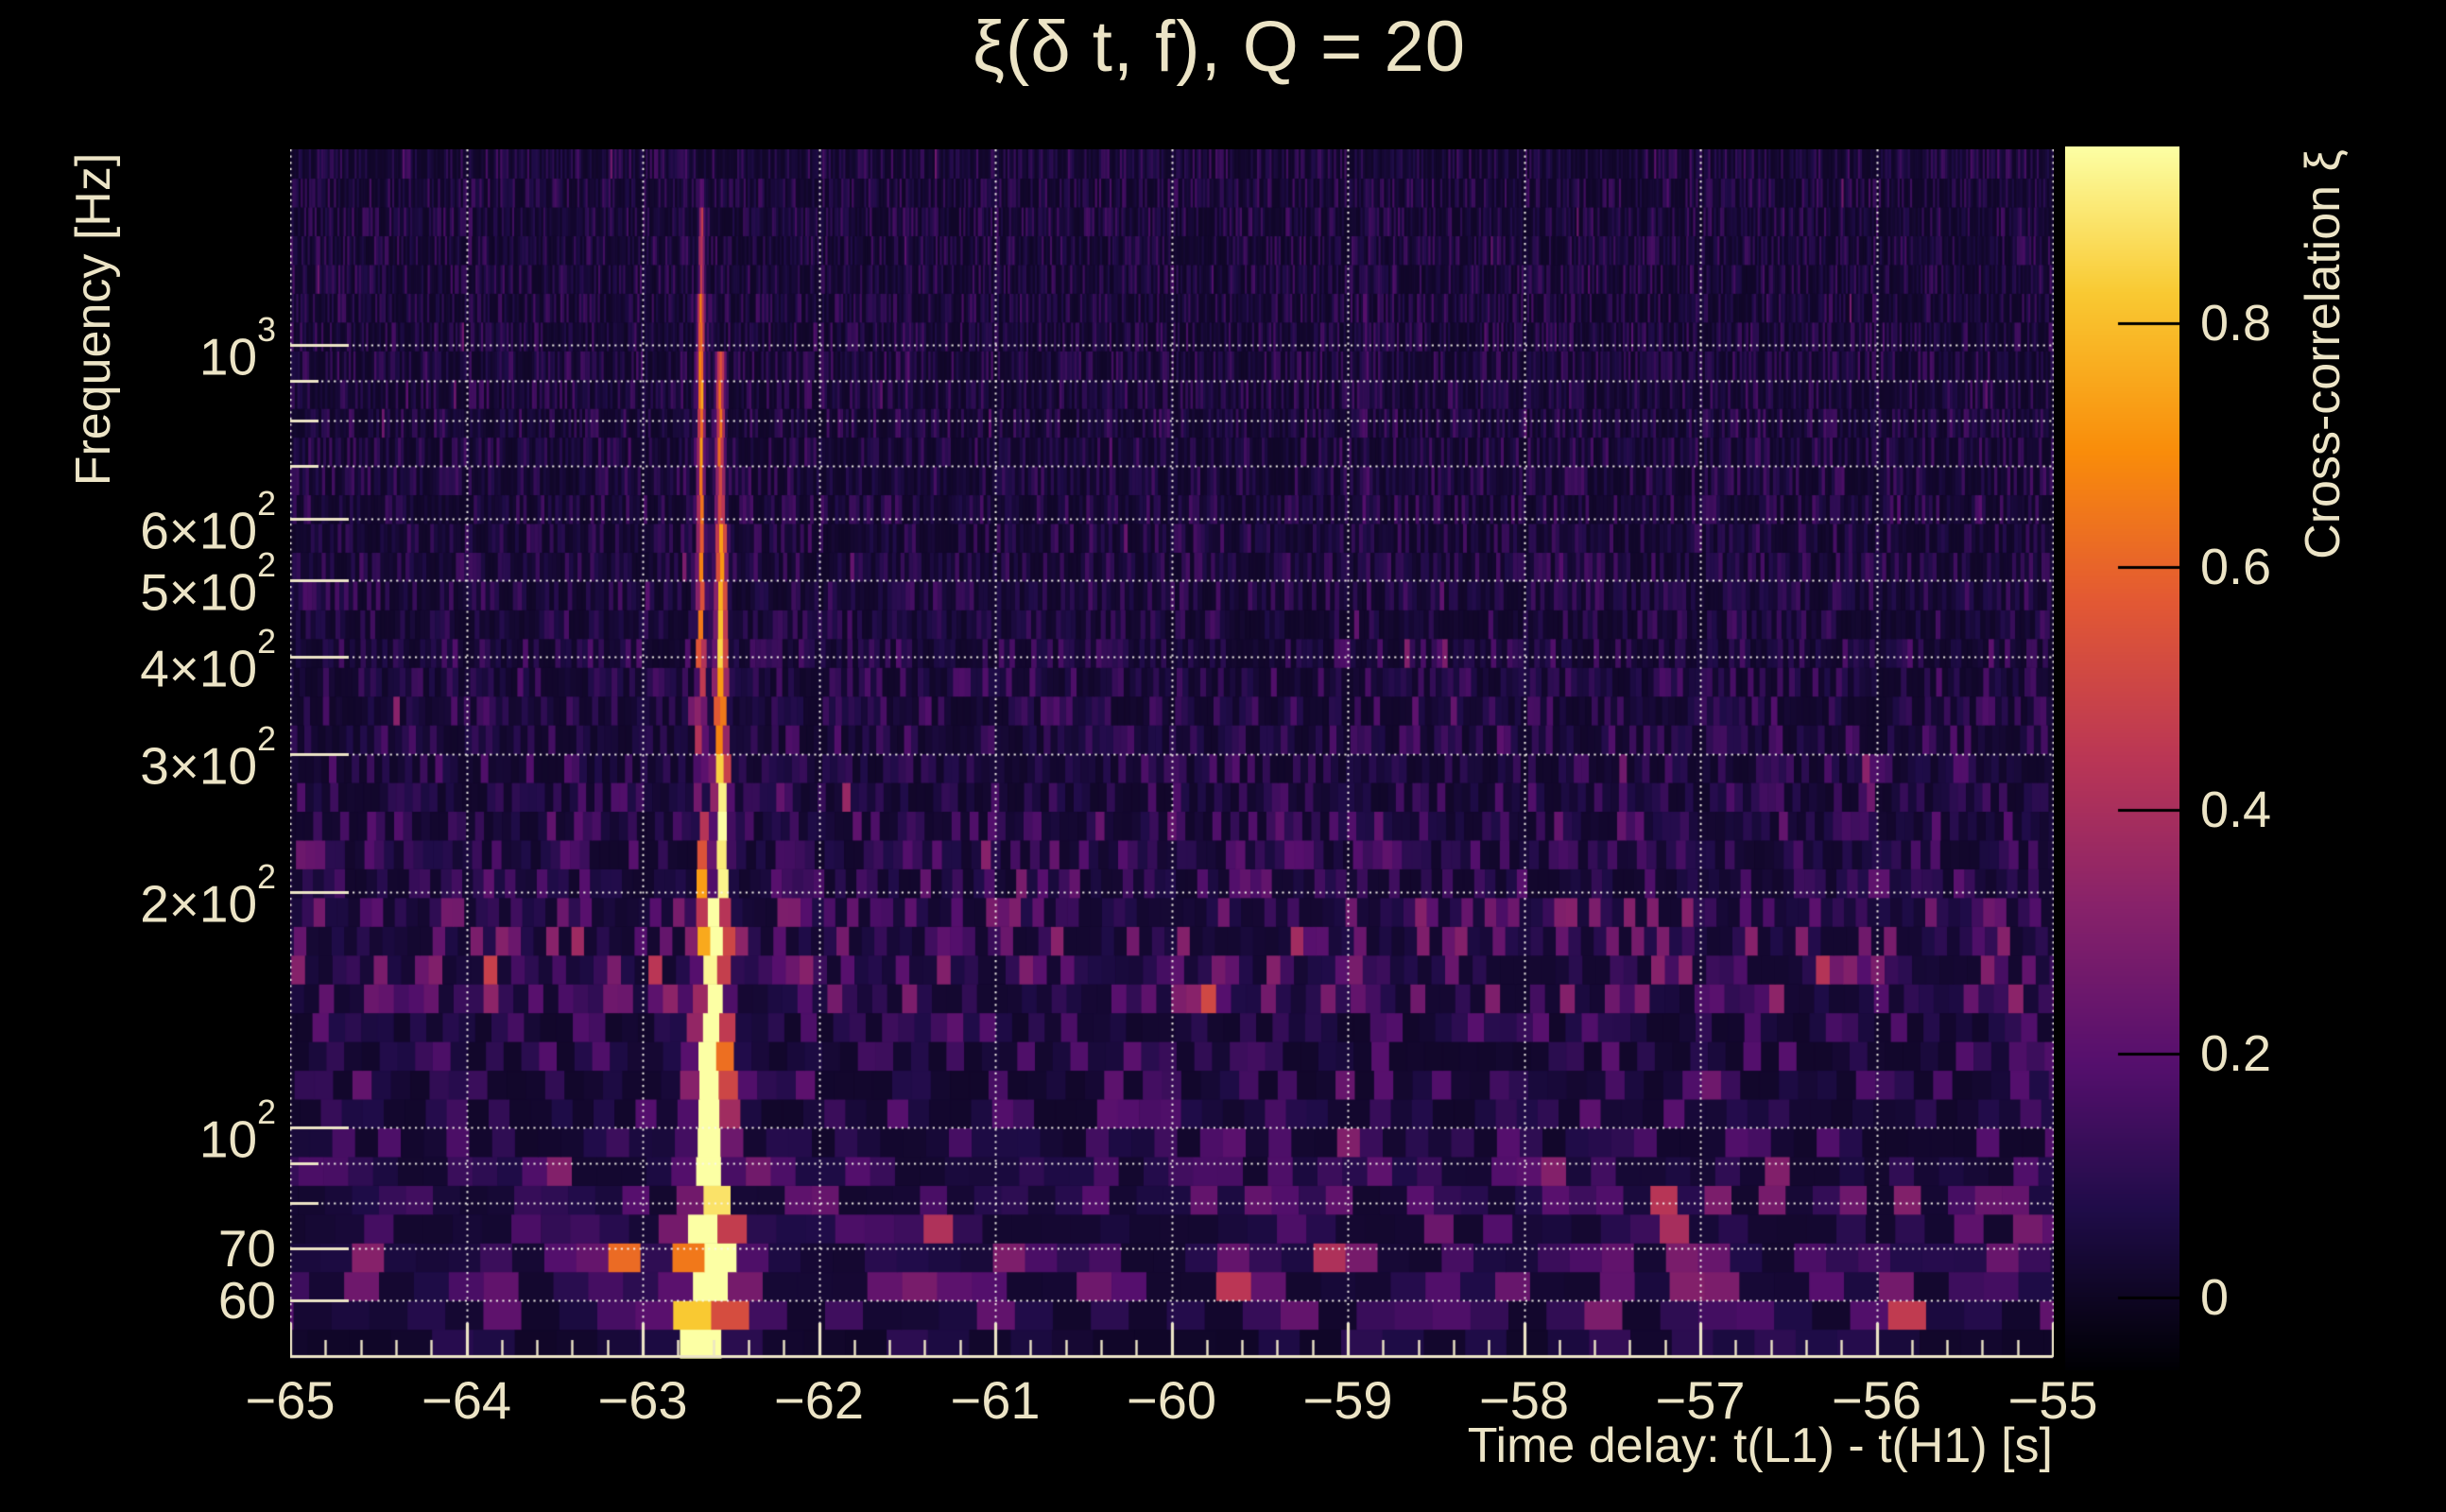 This screenshot has width=2446, height=1512. Describe the element at coordinates (819, 1400) in the screenshot. I see `x-tick-label: −62` at that location.